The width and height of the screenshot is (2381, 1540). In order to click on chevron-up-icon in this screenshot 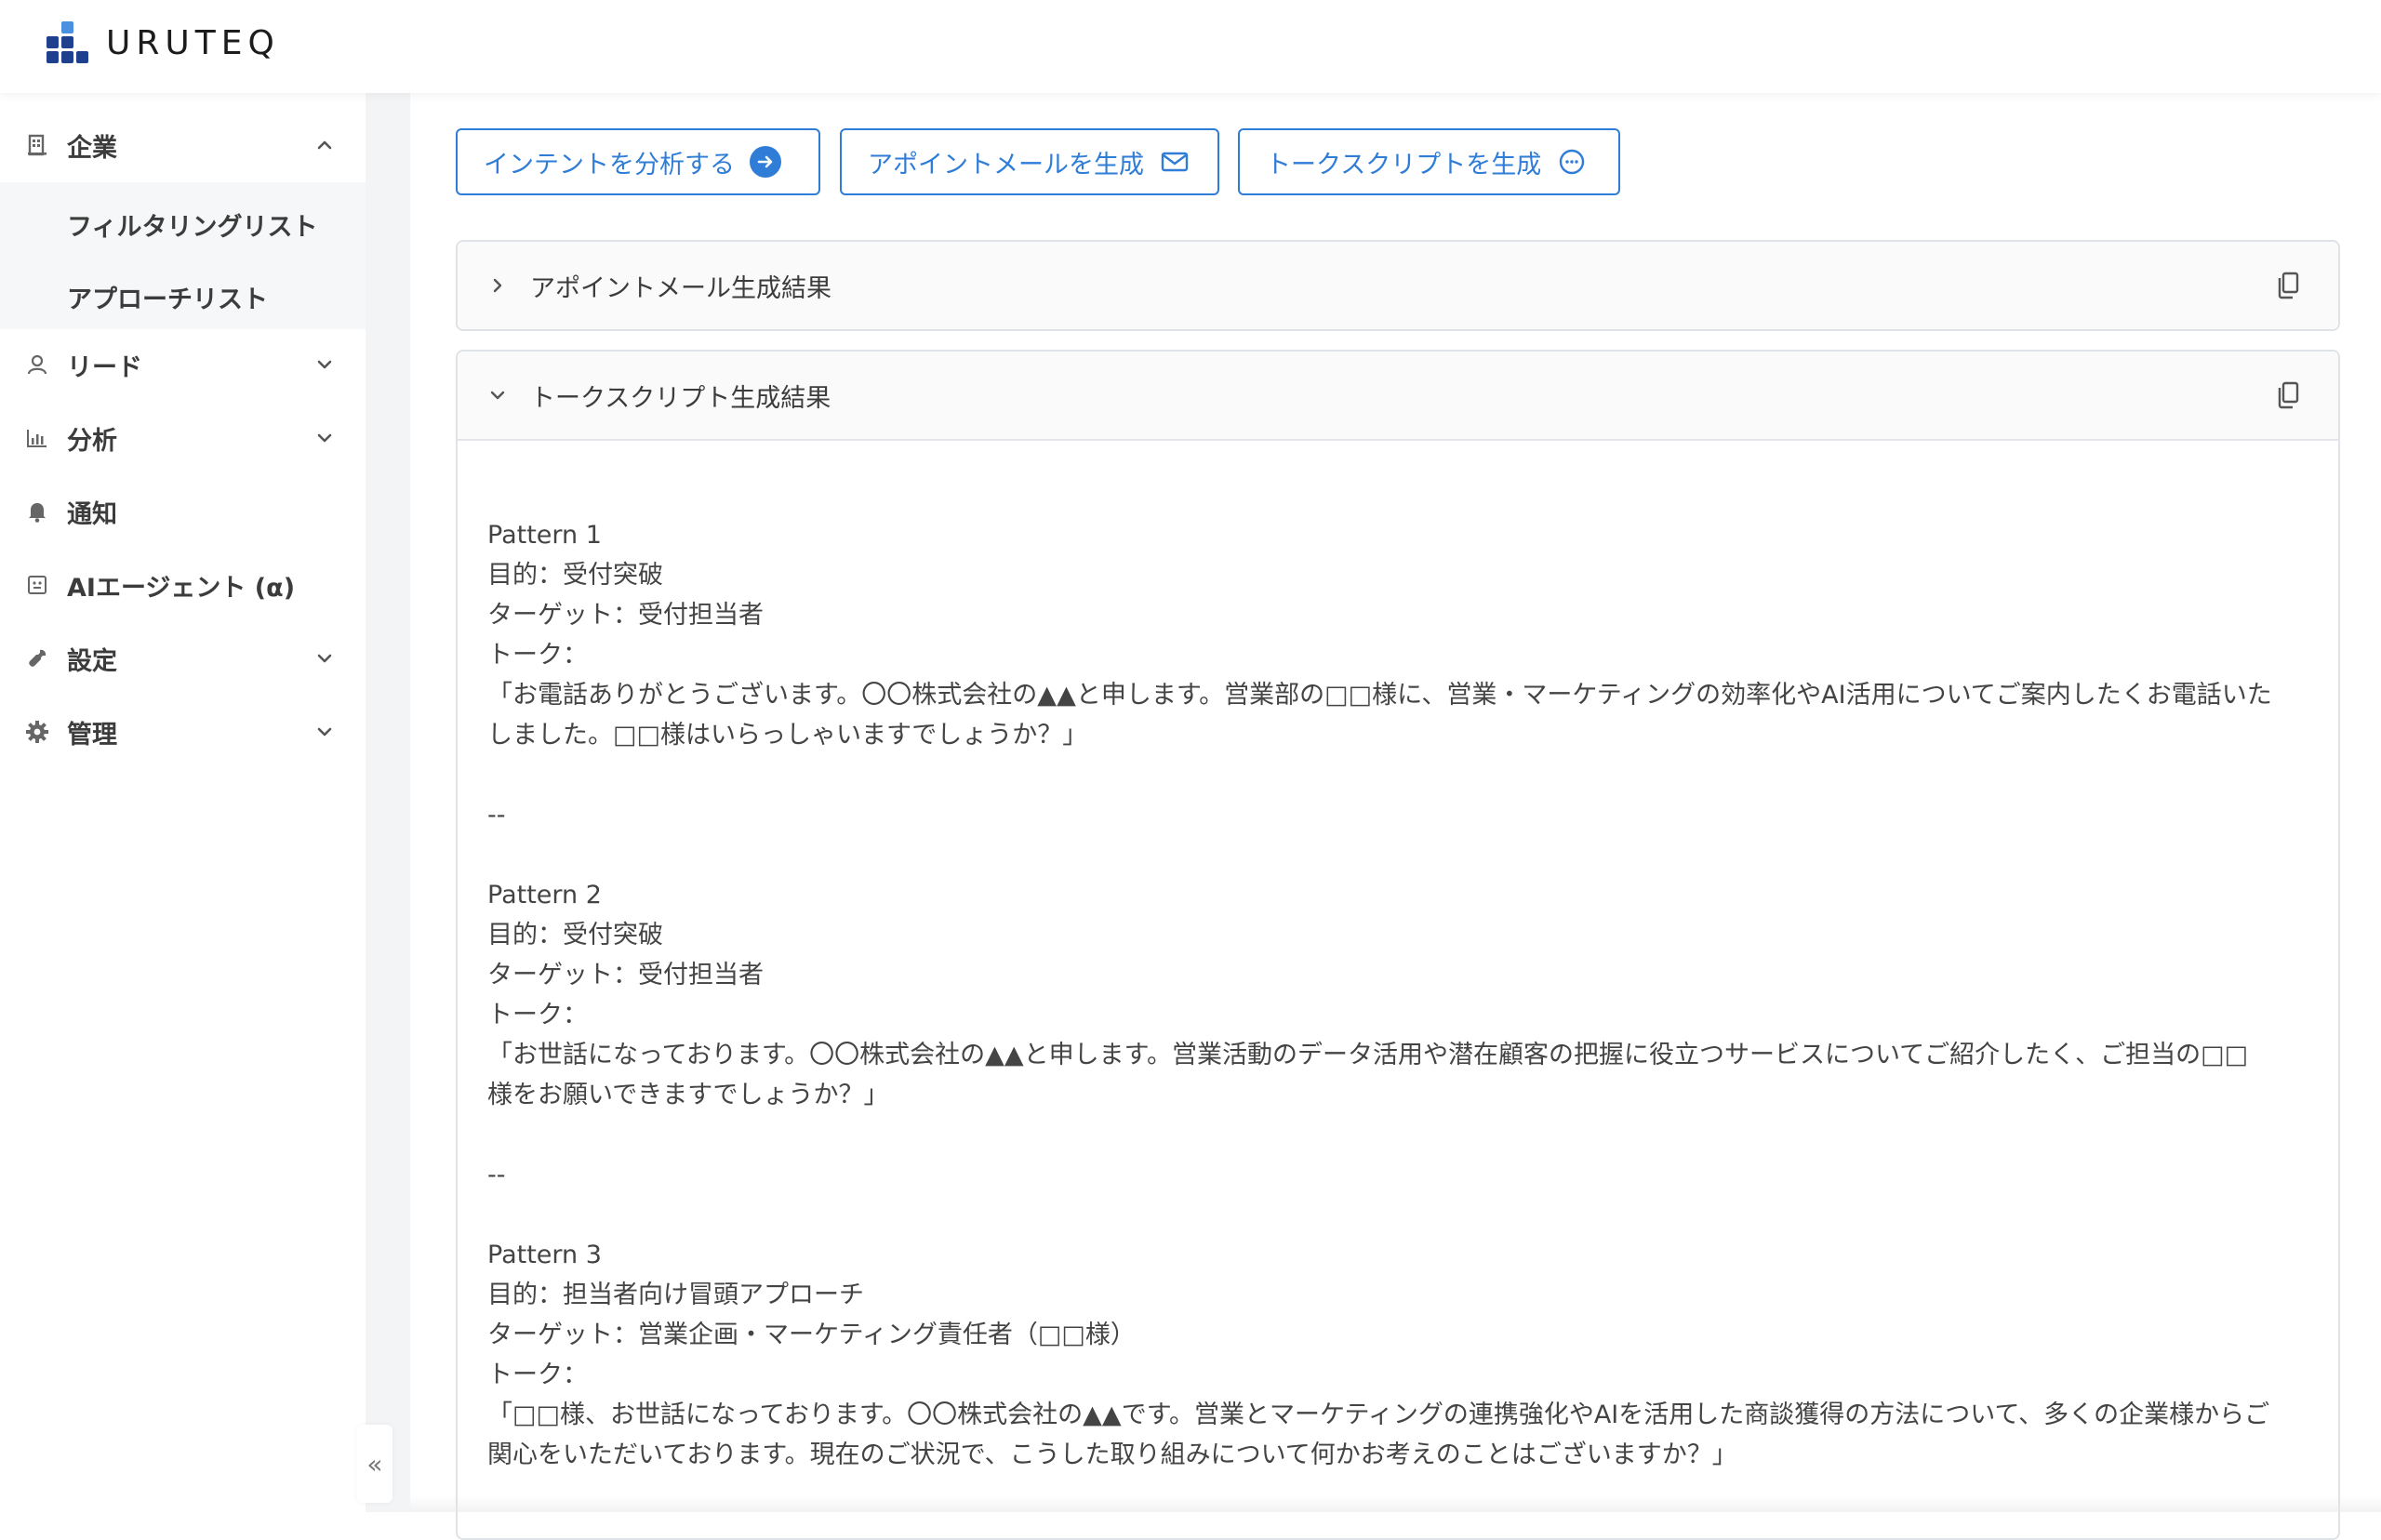, I will do `click(325, 145)`.